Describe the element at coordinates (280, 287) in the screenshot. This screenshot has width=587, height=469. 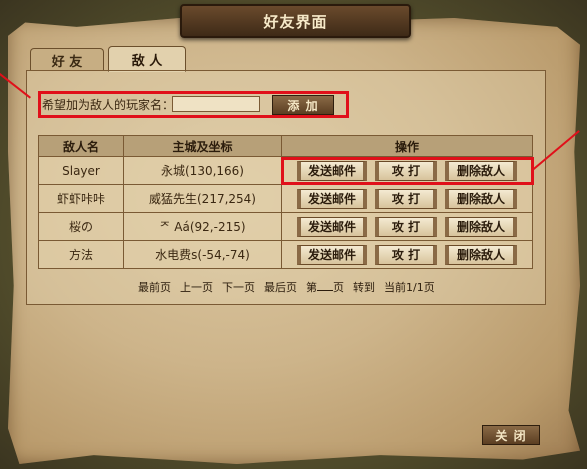
I see `last-page-link: 最后页` at that location.